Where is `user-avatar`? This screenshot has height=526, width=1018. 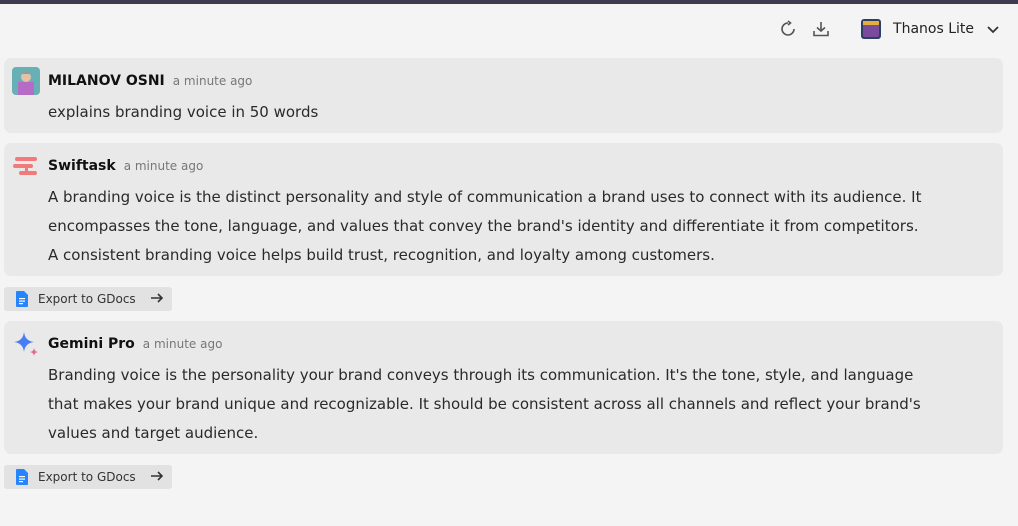 user-avatar is located at coordinates (26, 81).